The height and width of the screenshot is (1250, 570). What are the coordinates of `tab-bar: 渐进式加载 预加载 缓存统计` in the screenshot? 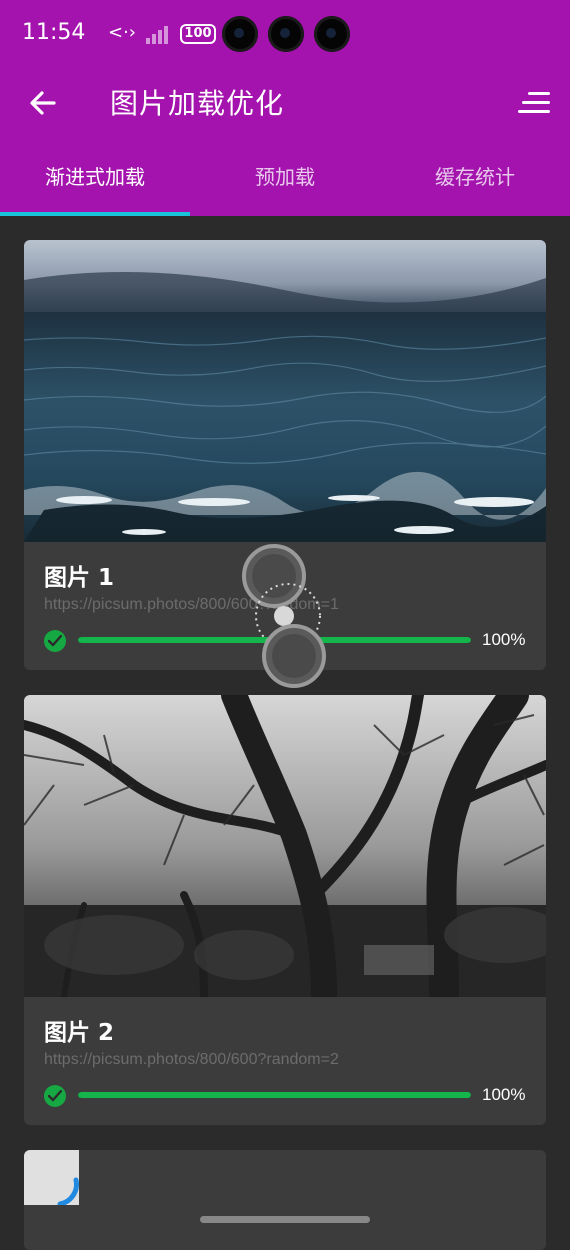 It's located at (285, 180).